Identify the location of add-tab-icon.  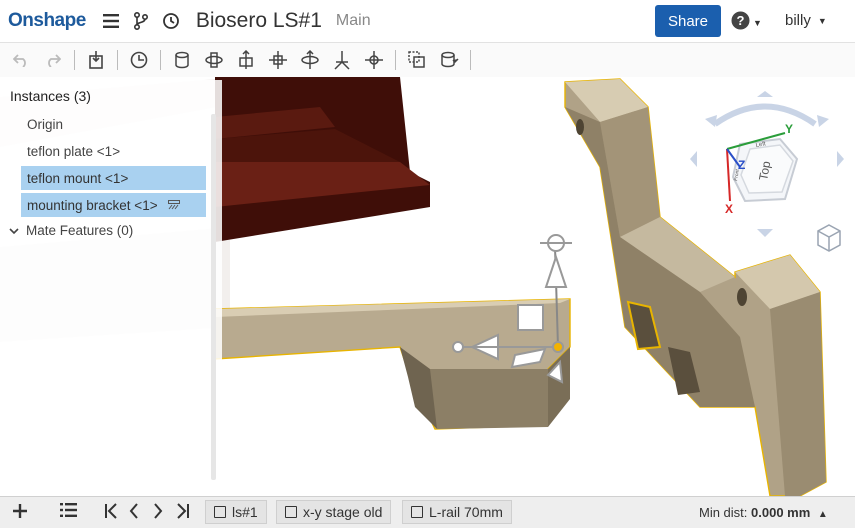
(20, 511).